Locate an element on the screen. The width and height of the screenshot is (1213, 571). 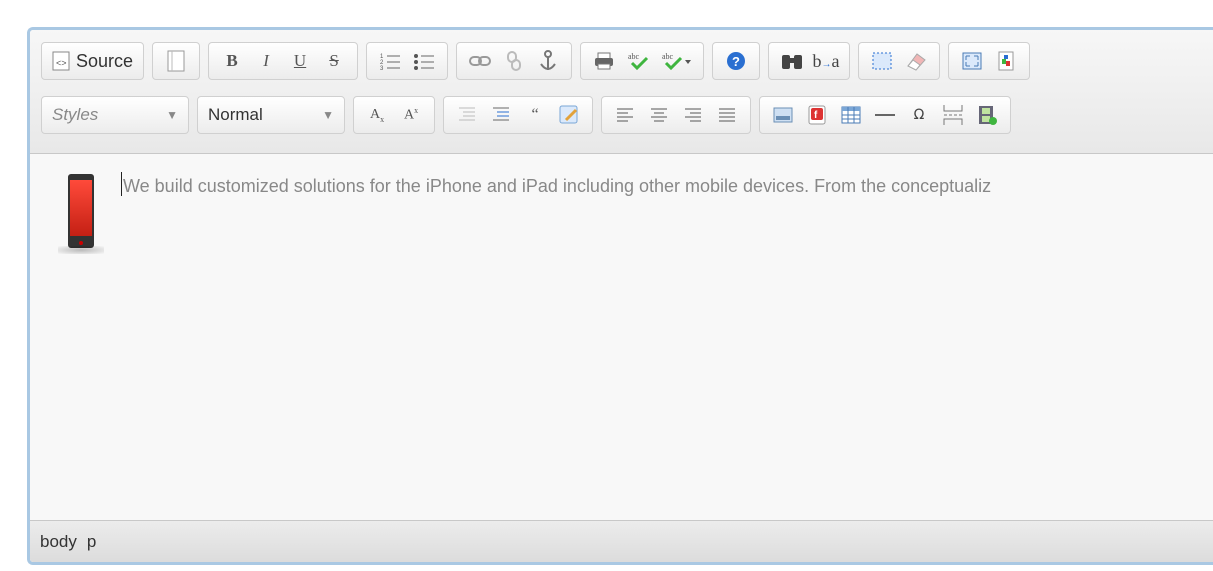
maximize-button is located at coordinates (972, 61).